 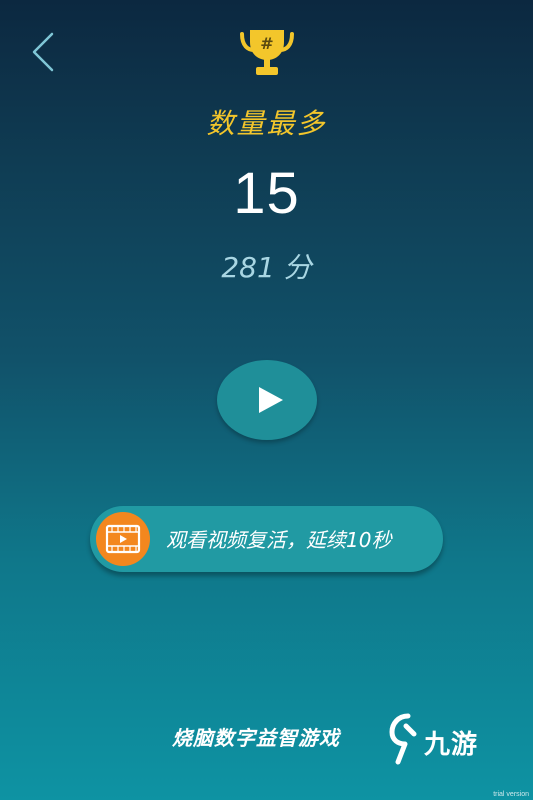 I want to click on score-count: 15, so click(x=266, y=193).